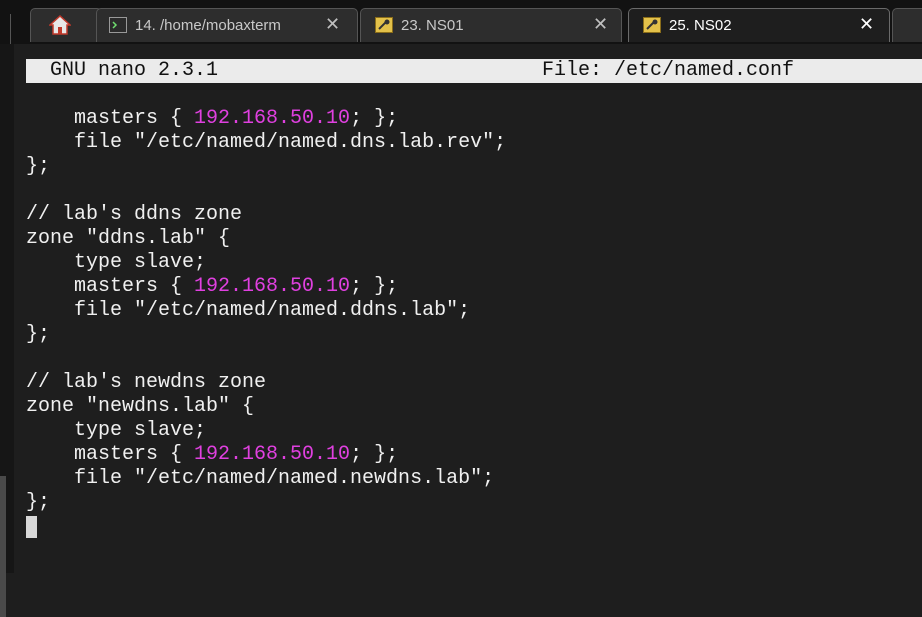 The height and width of the screenshot is (617, 922). I want to click on home-icon, so click(60, 26).